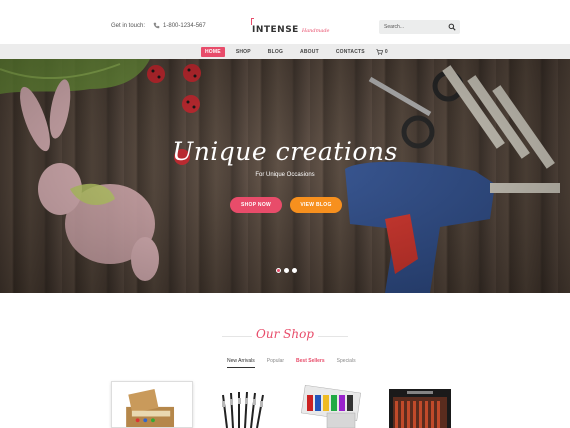 This screenshot has height=428, width=570. What do you see at coordinates (184, 25) in the screenshot?
I see `phone-text: 1-800-1234-567` at bounding box center [184, 25].